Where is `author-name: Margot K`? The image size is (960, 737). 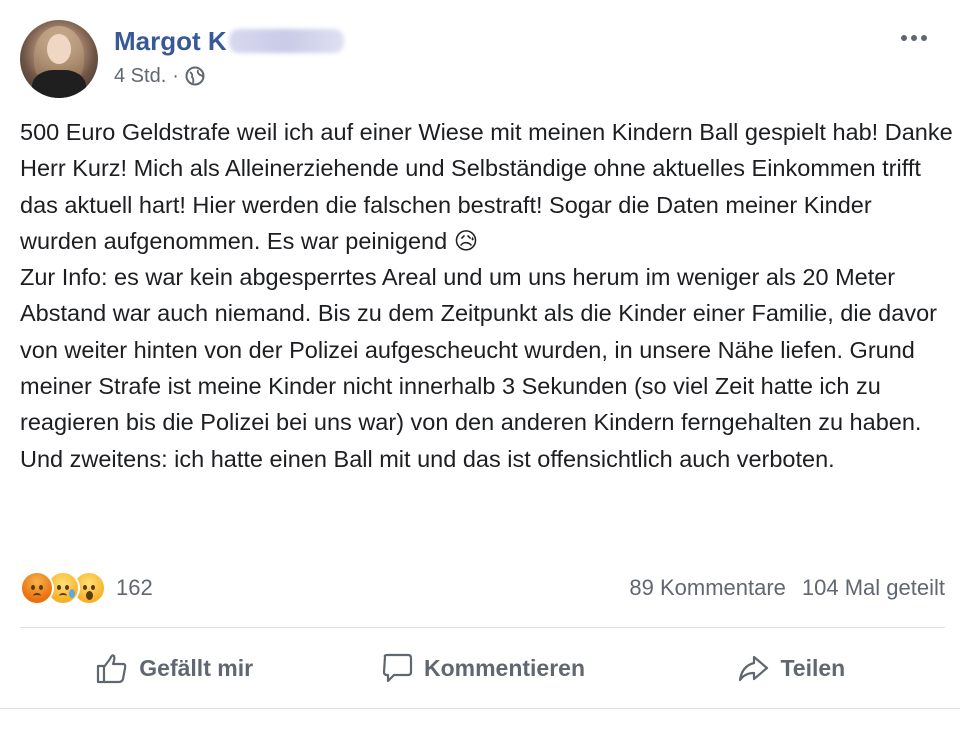 author-name: Margot K is located at coordinates (170, 41).